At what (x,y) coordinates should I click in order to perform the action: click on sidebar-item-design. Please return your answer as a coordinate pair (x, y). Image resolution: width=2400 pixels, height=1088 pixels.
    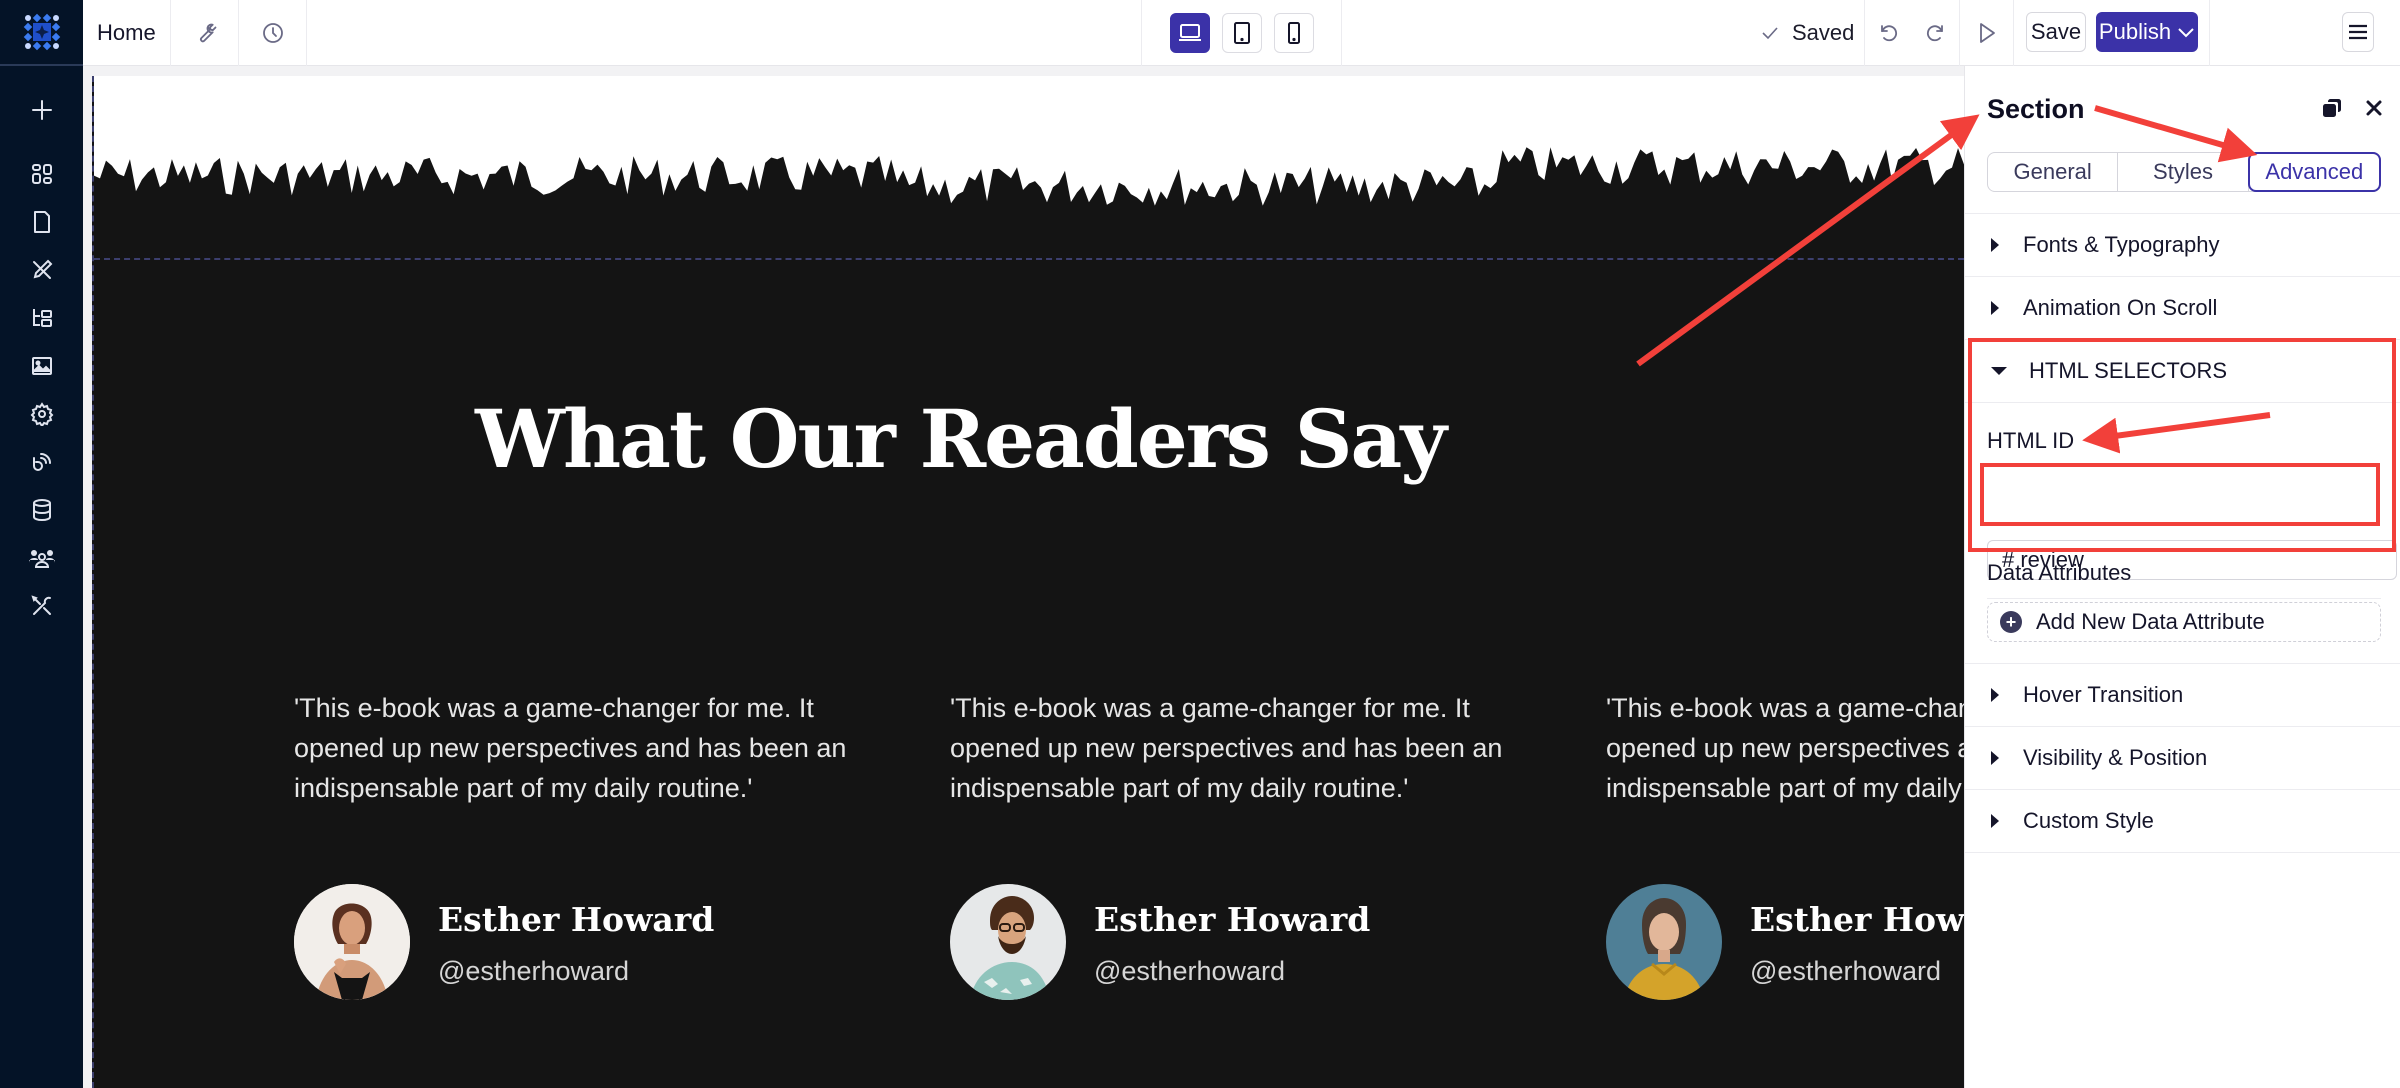
    Looking at the image, I should click on (41, 270).